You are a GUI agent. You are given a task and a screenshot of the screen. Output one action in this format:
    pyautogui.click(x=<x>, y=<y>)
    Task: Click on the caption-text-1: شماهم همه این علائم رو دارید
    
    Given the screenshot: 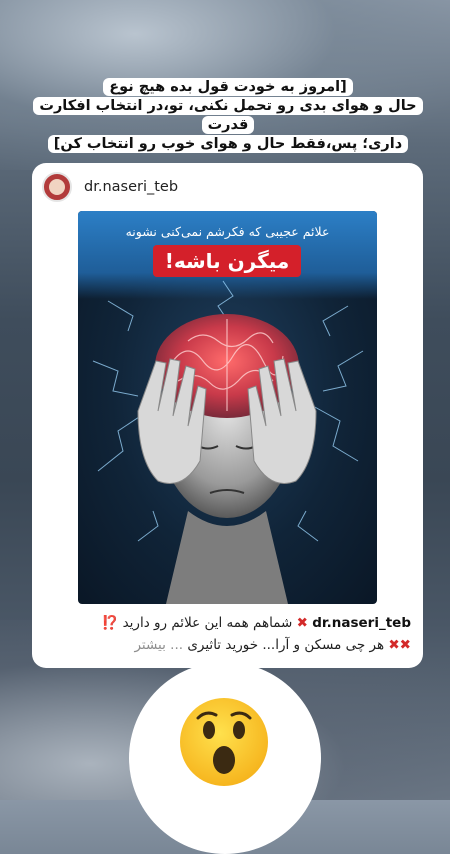 What is the action you would take?
    pyautogui.click(x=207, y=623)
    